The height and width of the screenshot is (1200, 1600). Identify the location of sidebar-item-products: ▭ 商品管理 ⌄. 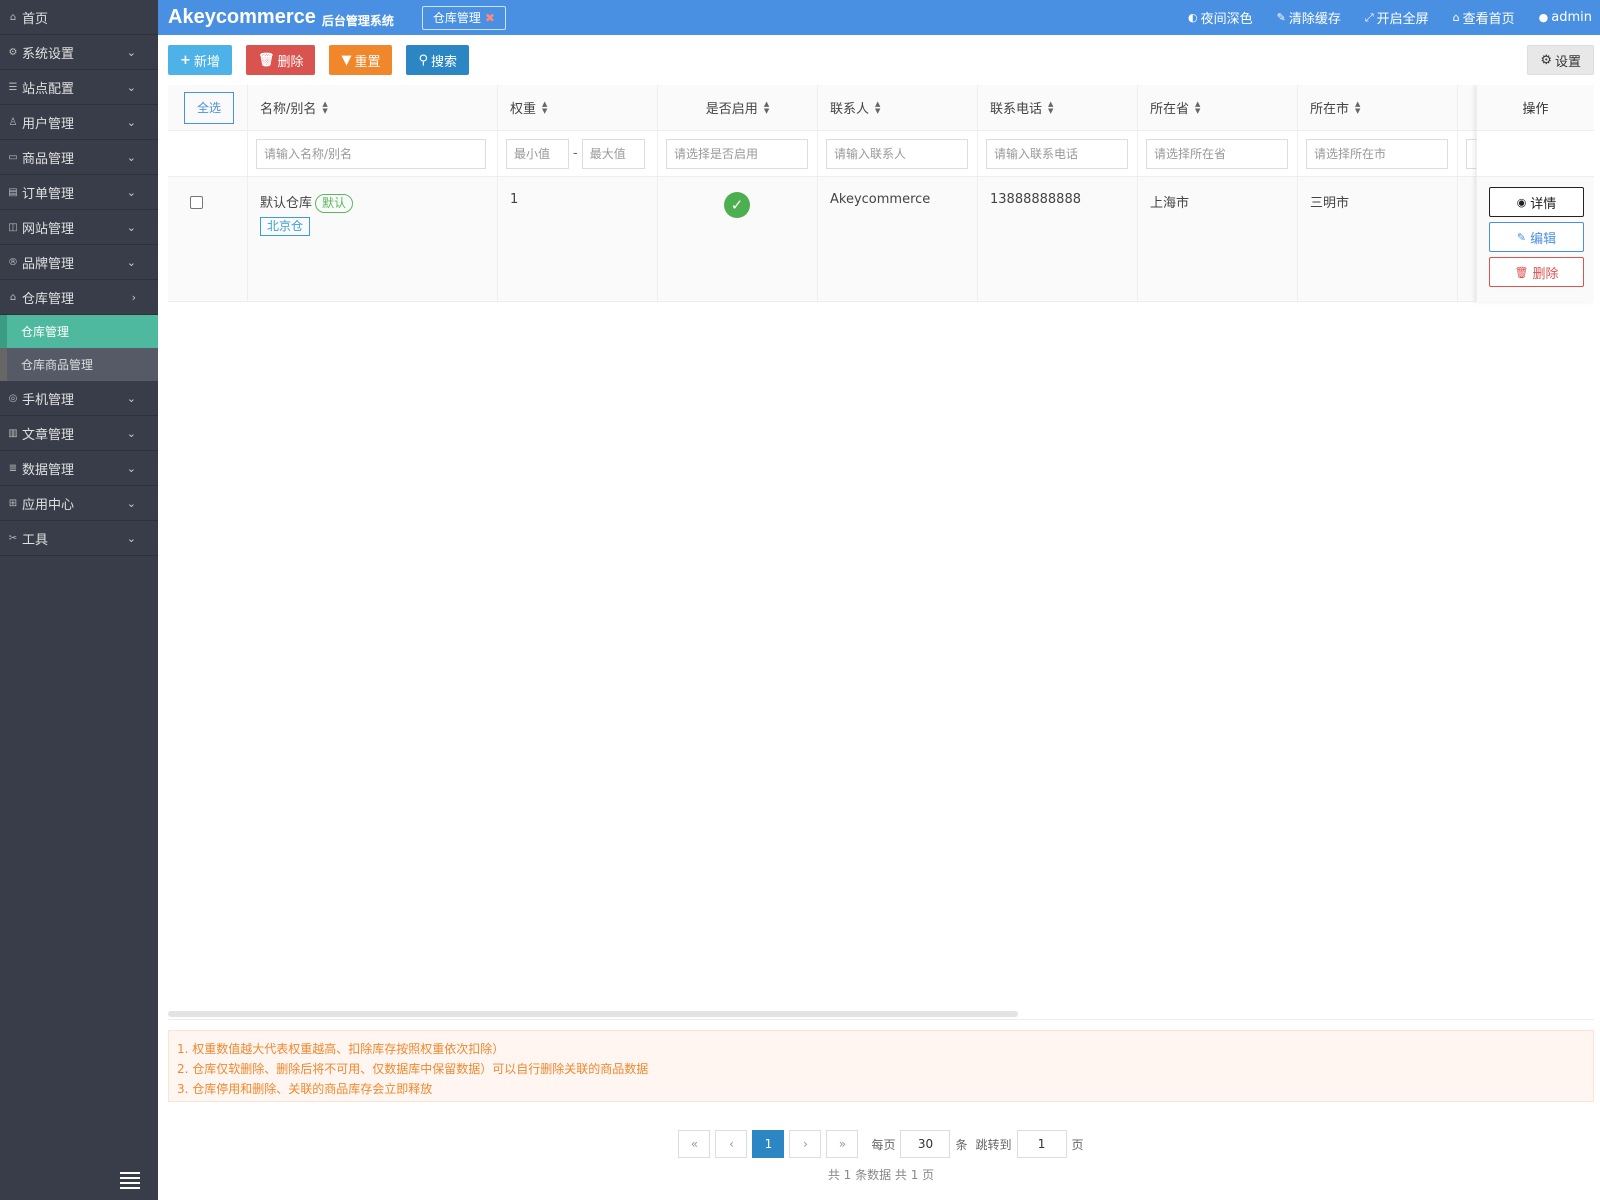
(79, 157).